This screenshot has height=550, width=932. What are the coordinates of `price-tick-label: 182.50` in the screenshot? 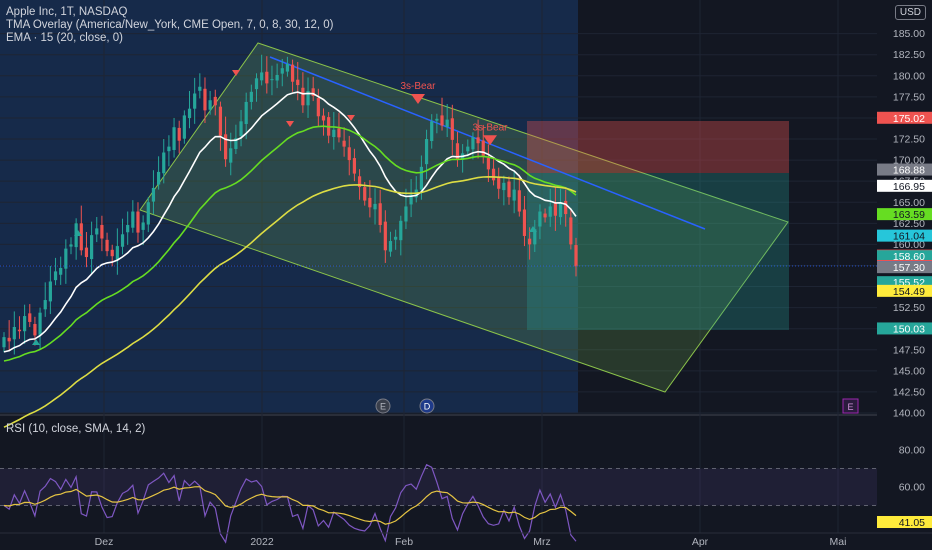 It's located at (909, 55).